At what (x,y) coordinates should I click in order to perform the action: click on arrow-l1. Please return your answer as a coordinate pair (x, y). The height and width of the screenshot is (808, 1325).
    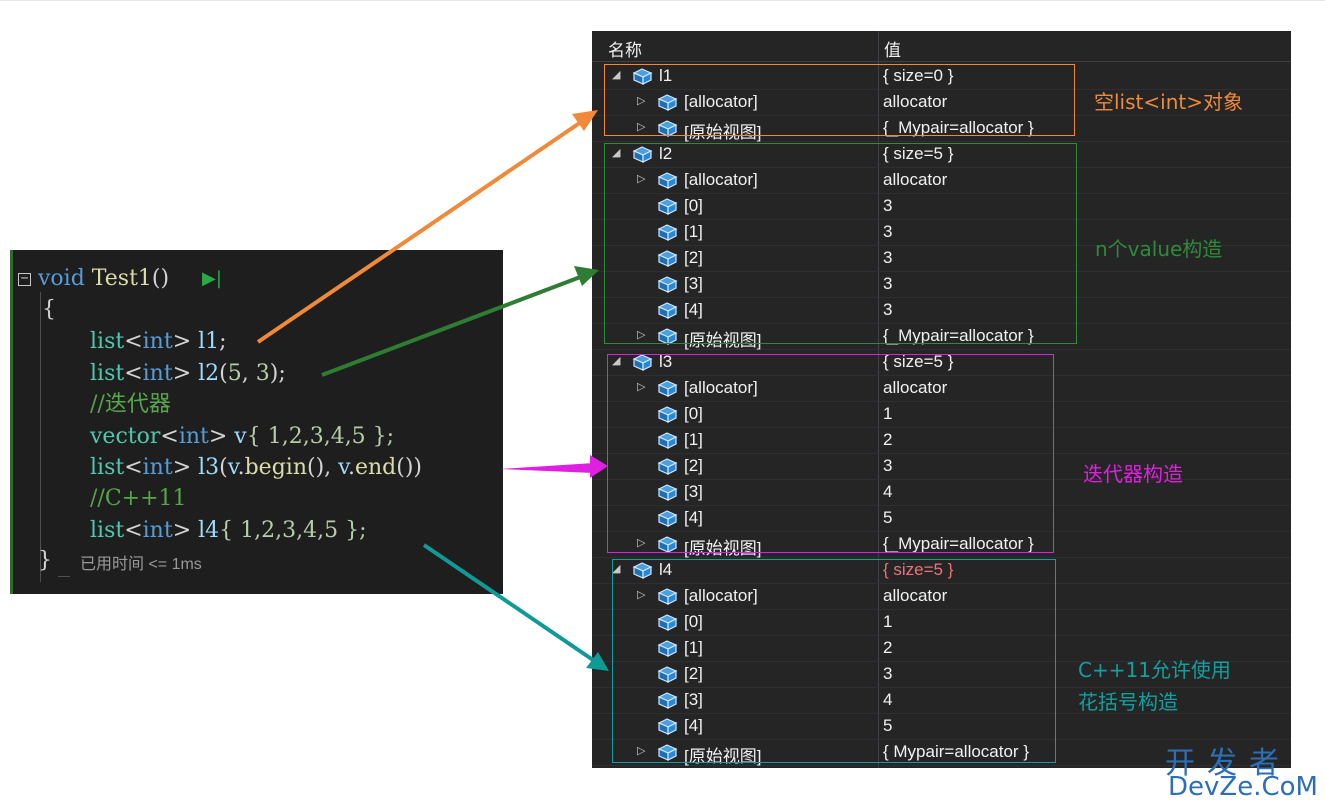
    Looking at the image, I should click on (427, 227).